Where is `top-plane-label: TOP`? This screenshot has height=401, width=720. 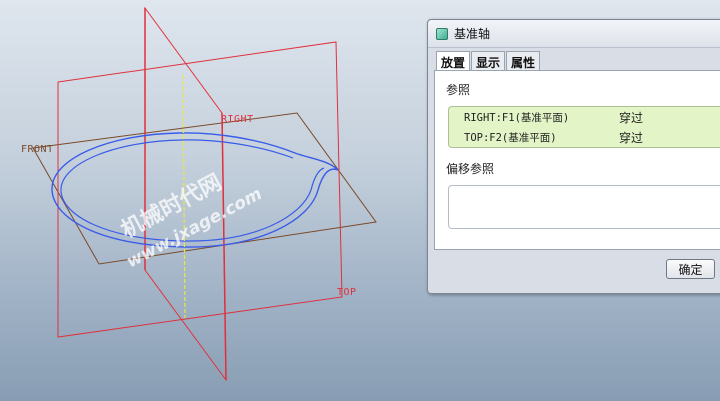
top-plane-label: TOP is located at coordinates (347, 292).